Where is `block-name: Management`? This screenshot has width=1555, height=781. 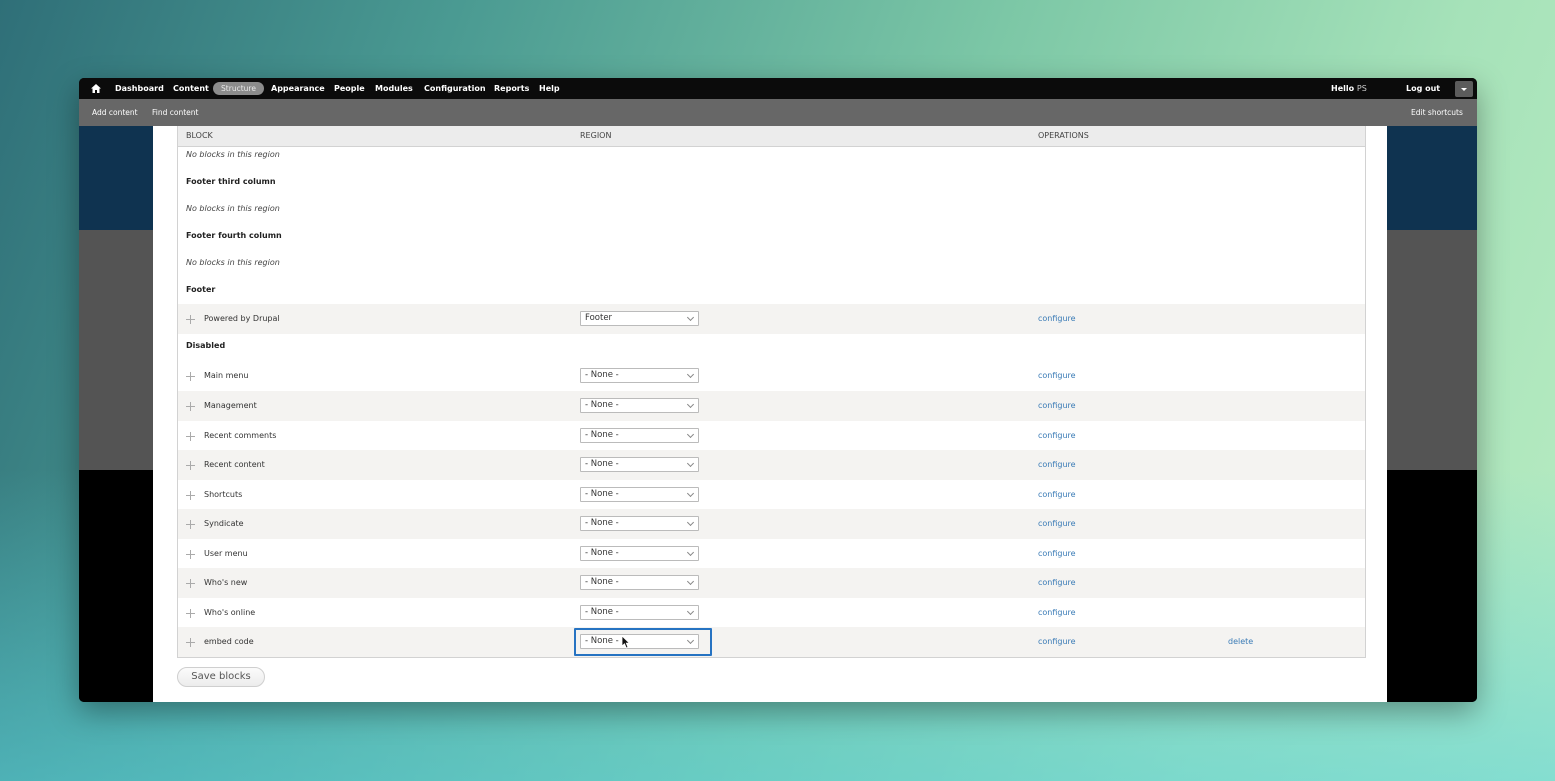
block-name: Management is located at coordinates (230, 405).